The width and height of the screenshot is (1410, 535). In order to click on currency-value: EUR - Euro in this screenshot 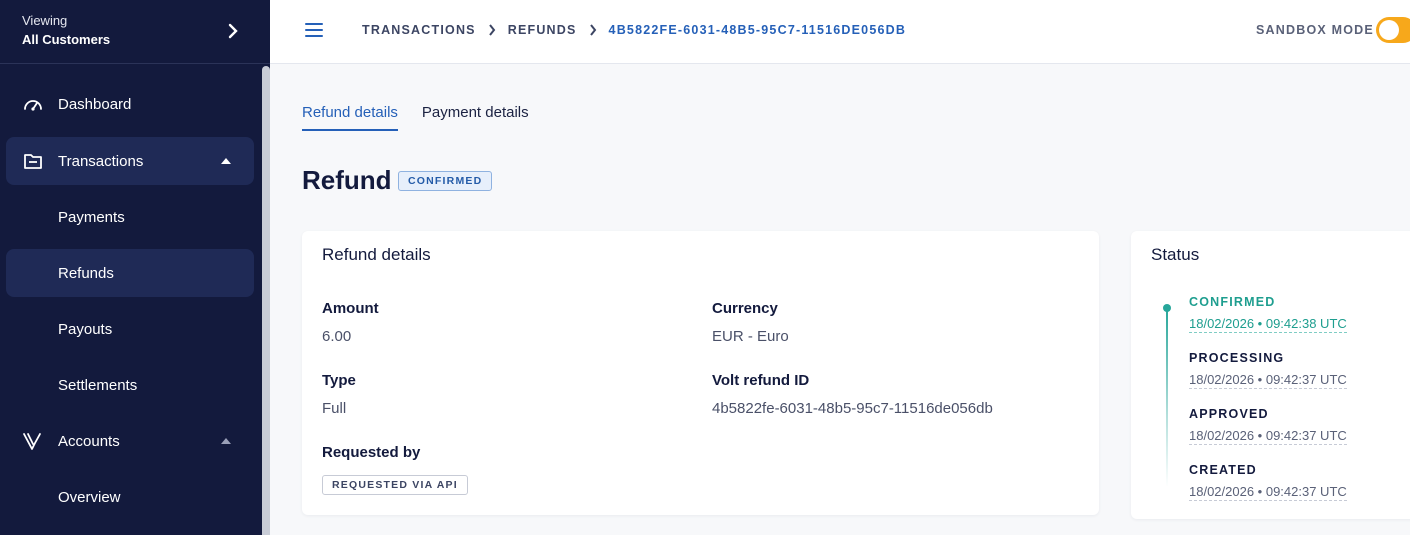, I will do `click(750, 336)`.